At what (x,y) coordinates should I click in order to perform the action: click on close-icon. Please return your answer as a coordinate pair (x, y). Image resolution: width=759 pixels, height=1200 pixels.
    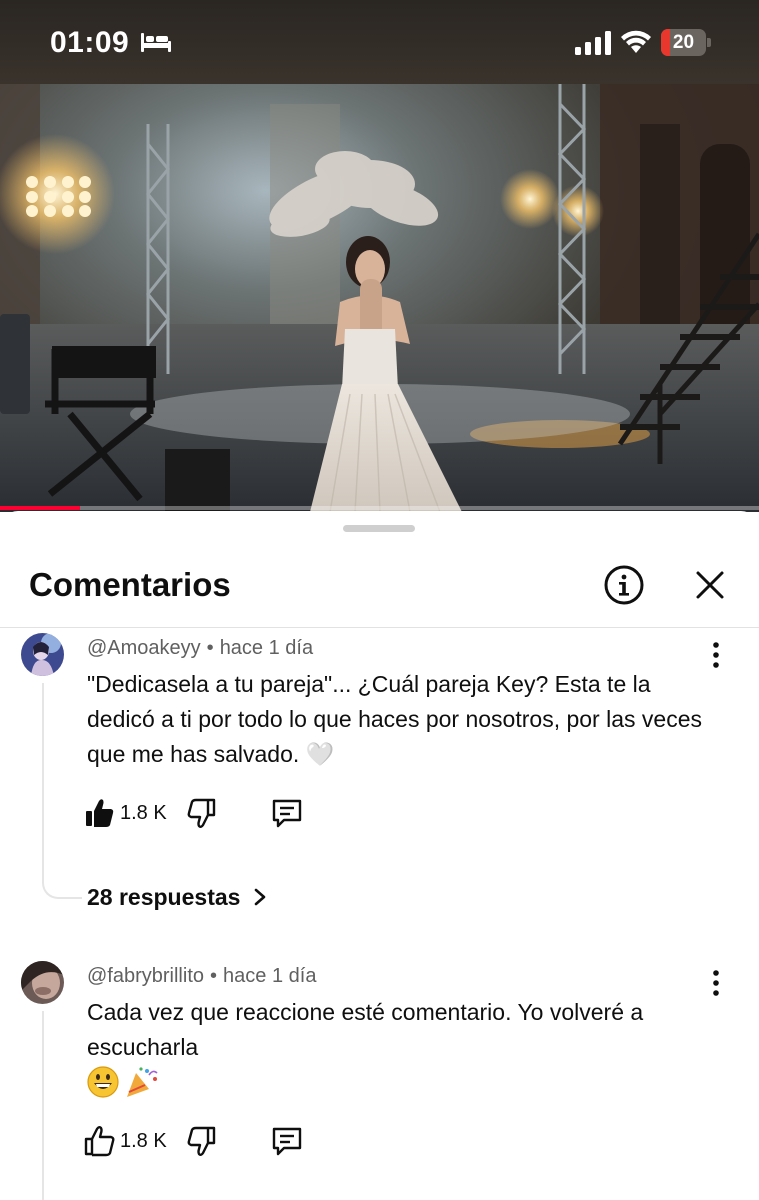
    Looking at the image, I should click on (710, 585).